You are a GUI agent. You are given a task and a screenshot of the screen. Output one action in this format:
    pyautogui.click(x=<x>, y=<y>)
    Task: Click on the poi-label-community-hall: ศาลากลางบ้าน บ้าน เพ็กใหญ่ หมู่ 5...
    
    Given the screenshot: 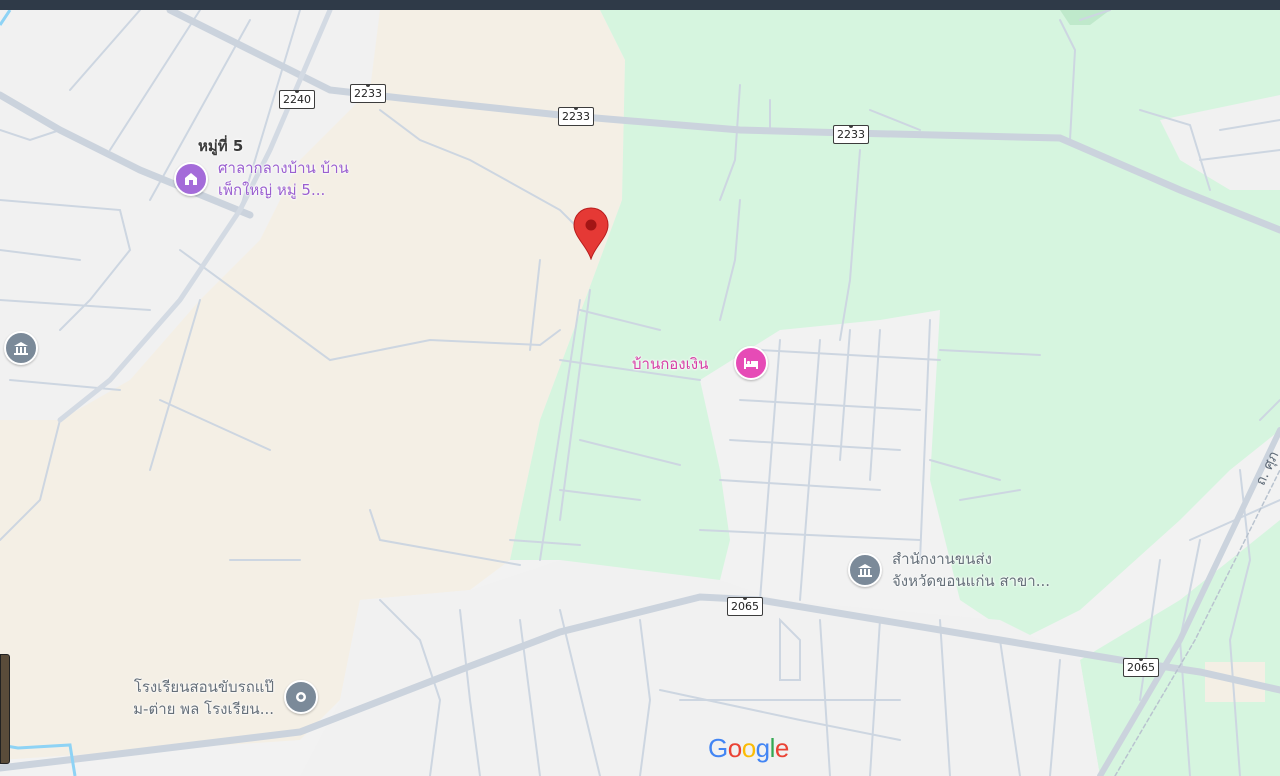 What is the action you would take?
    pyautogui.click(x=283, y=179)
    